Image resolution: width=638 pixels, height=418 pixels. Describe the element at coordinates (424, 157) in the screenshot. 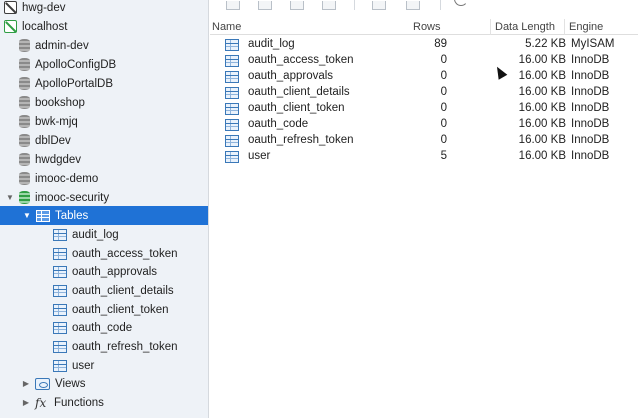

I see `table-row: user 5 16.00 KB InnoDB` at that location.